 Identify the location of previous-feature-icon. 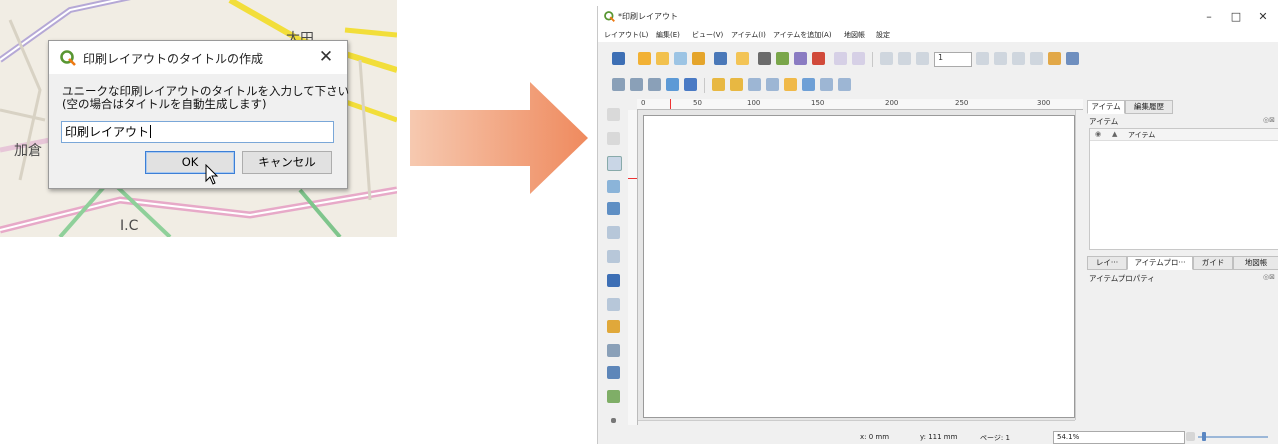
(922, 58).